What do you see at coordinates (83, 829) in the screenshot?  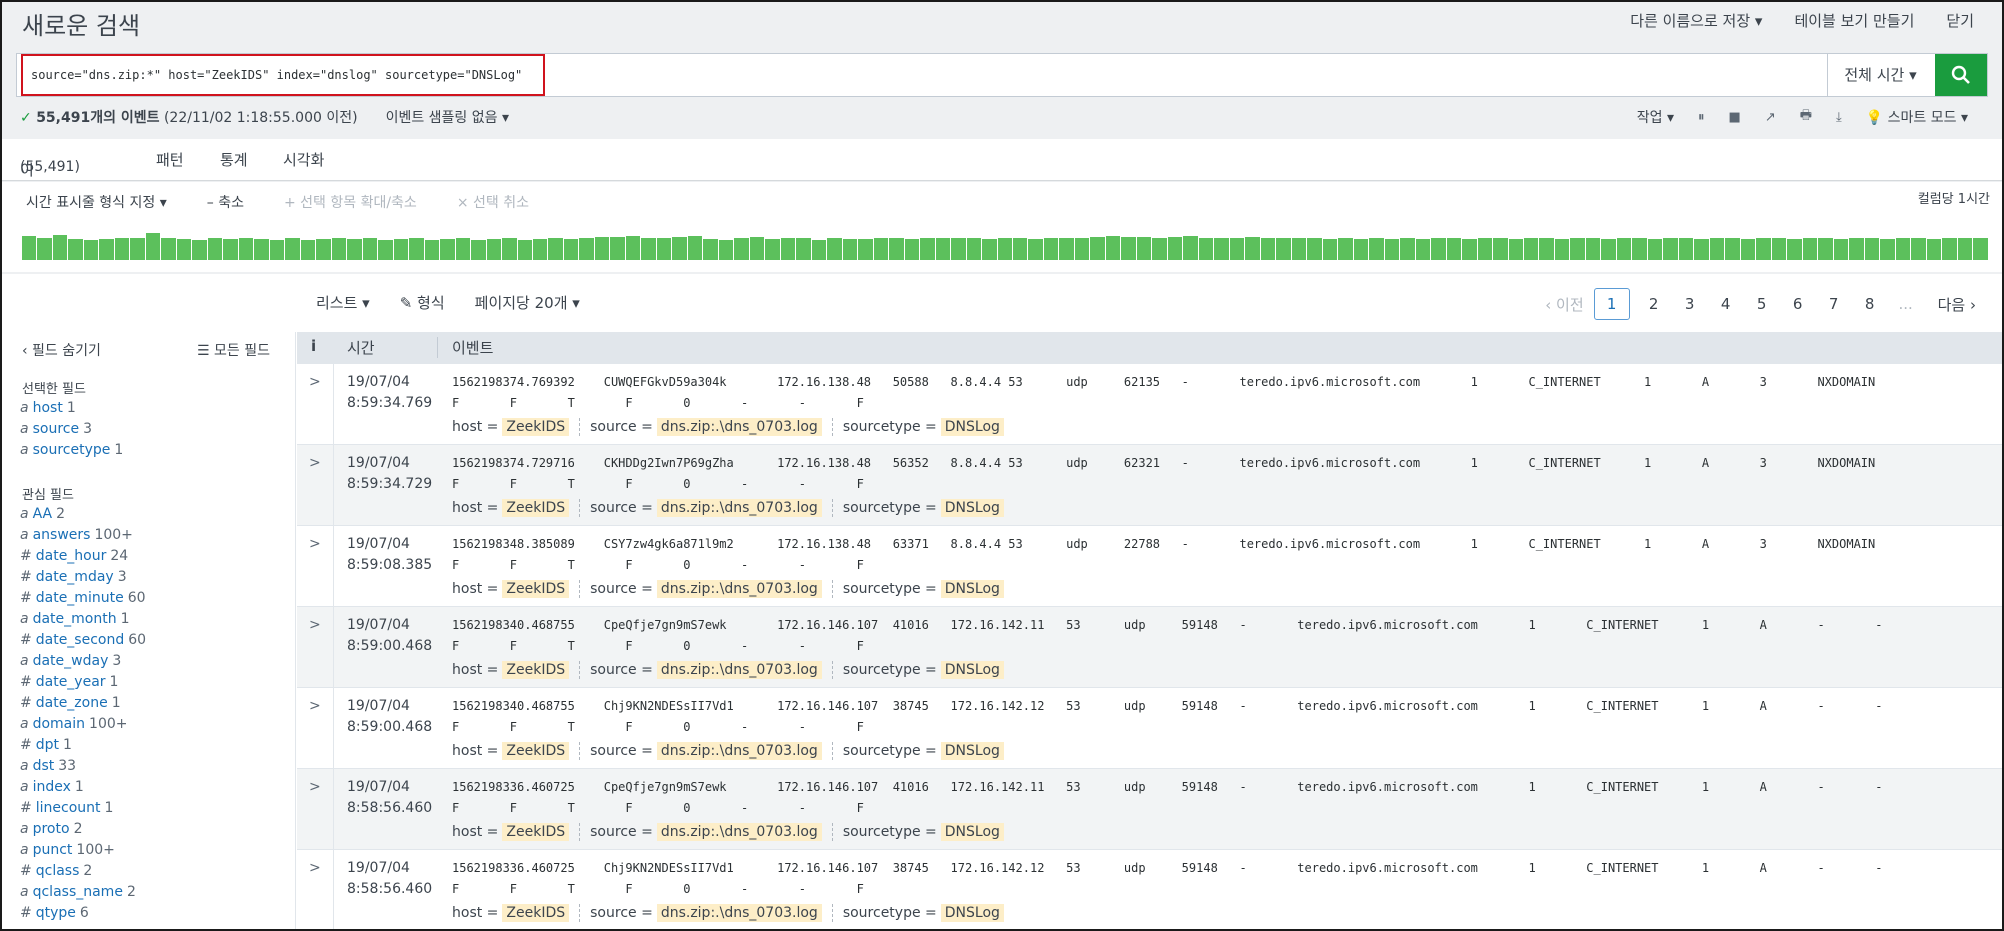 I see `field-item-proto: a proto 2` at bounding box center [83, 829].